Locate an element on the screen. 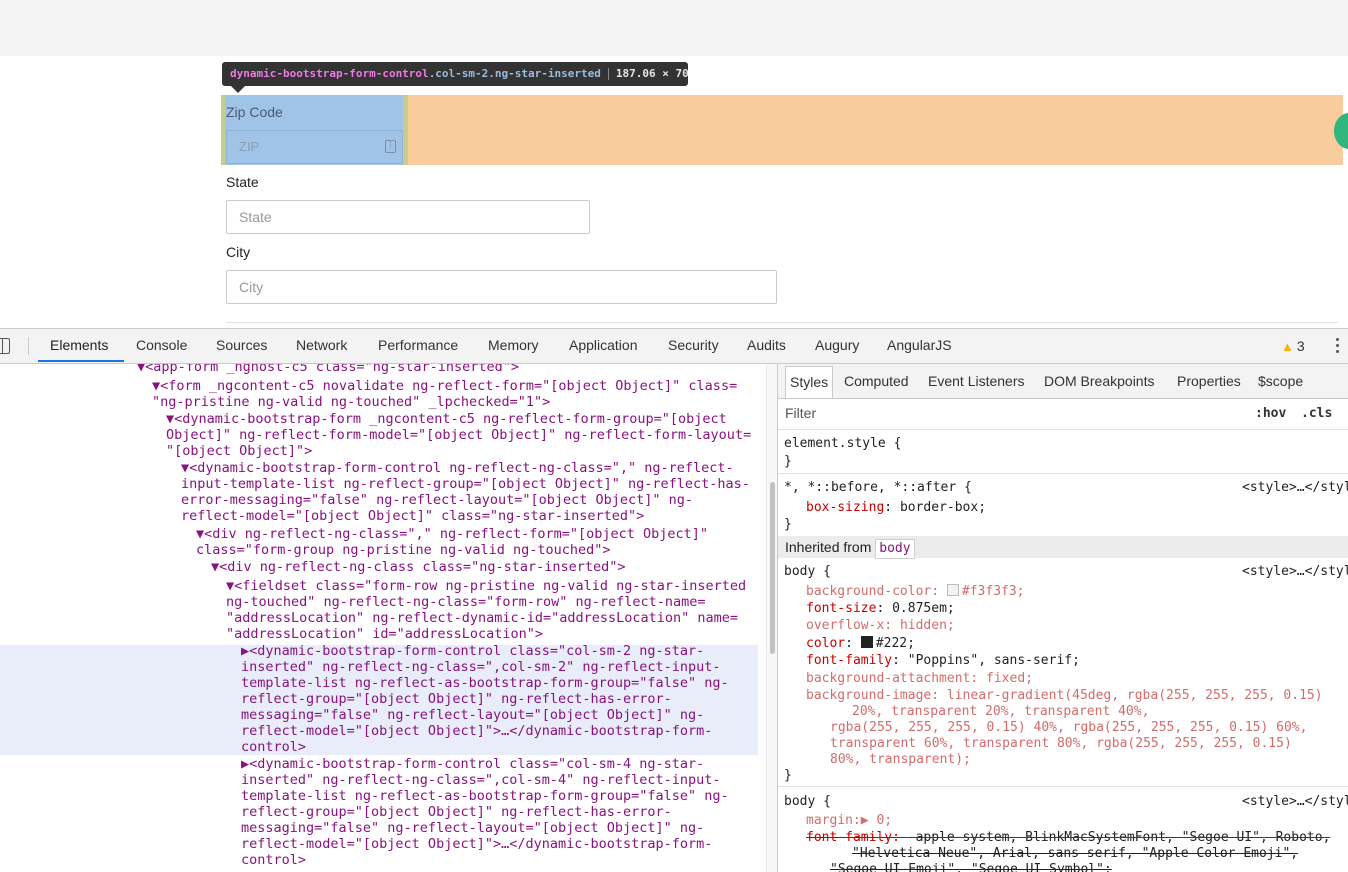  dock-side-icon is located at coordinates (5, 346).